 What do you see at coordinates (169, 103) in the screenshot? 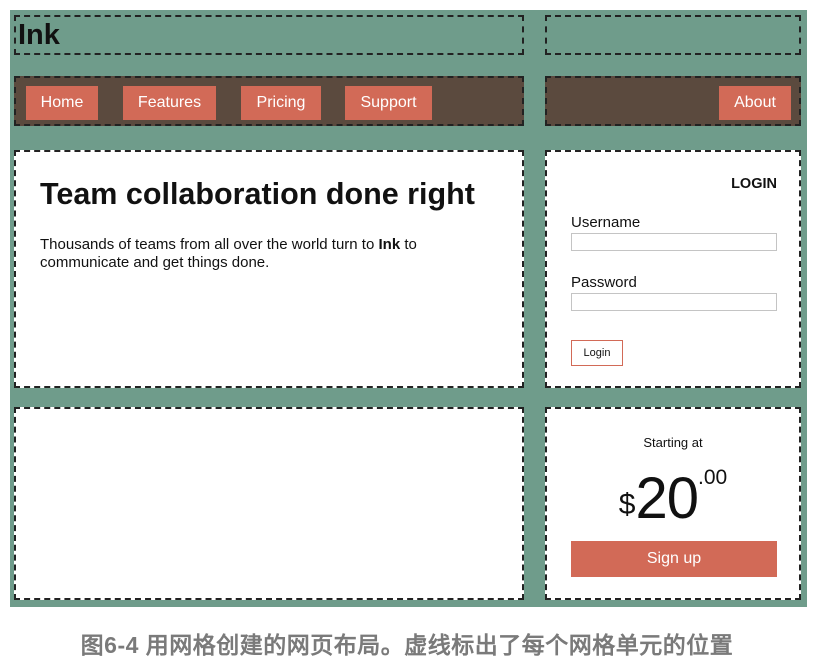
I see `nav-features-button: Features` at bounding box center [169, 103].